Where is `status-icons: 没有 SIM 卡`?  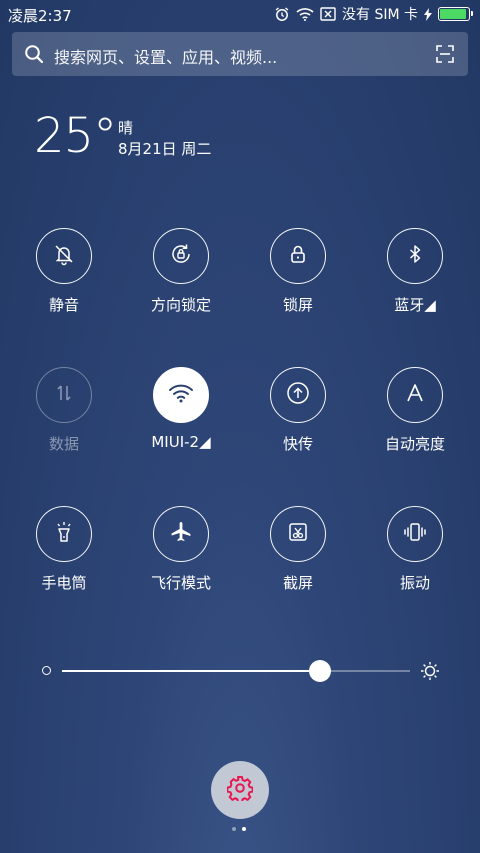
status-icons: 没有 SIM 卡 is located at coordinates (373, 14).